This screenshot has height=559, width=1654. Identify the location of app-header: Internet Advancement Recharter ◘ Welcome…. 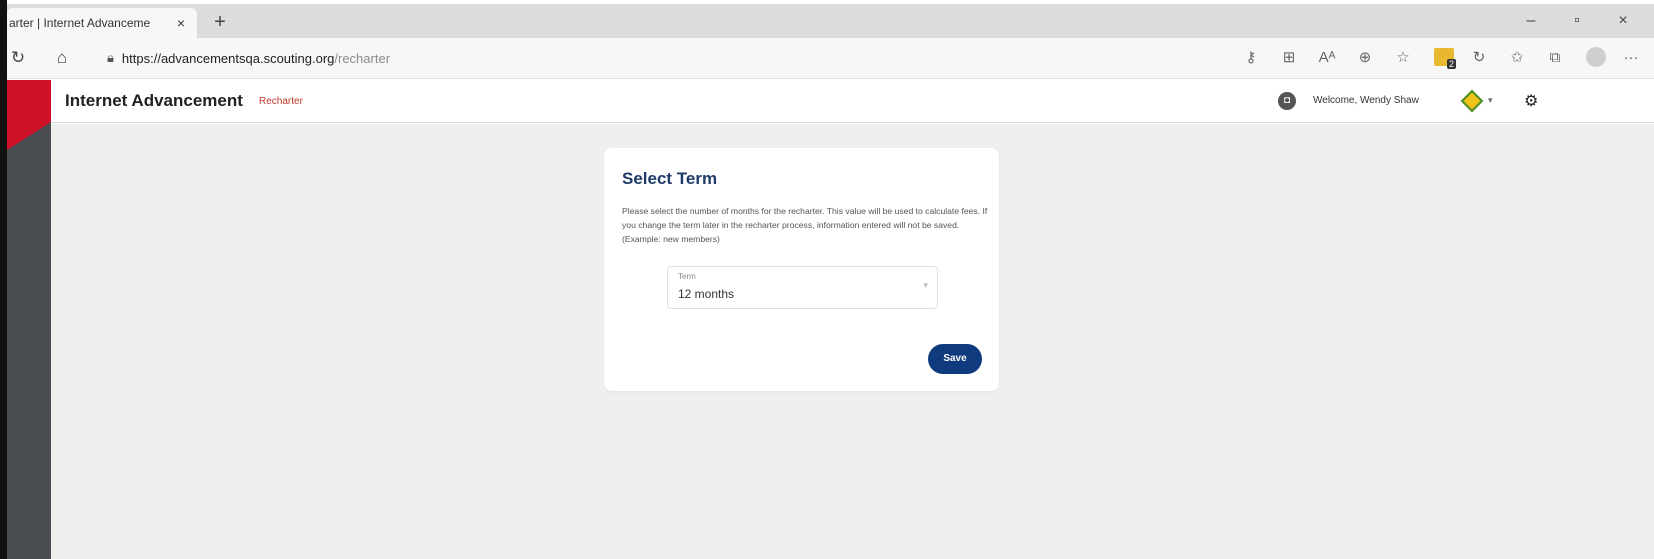
(852, 101).